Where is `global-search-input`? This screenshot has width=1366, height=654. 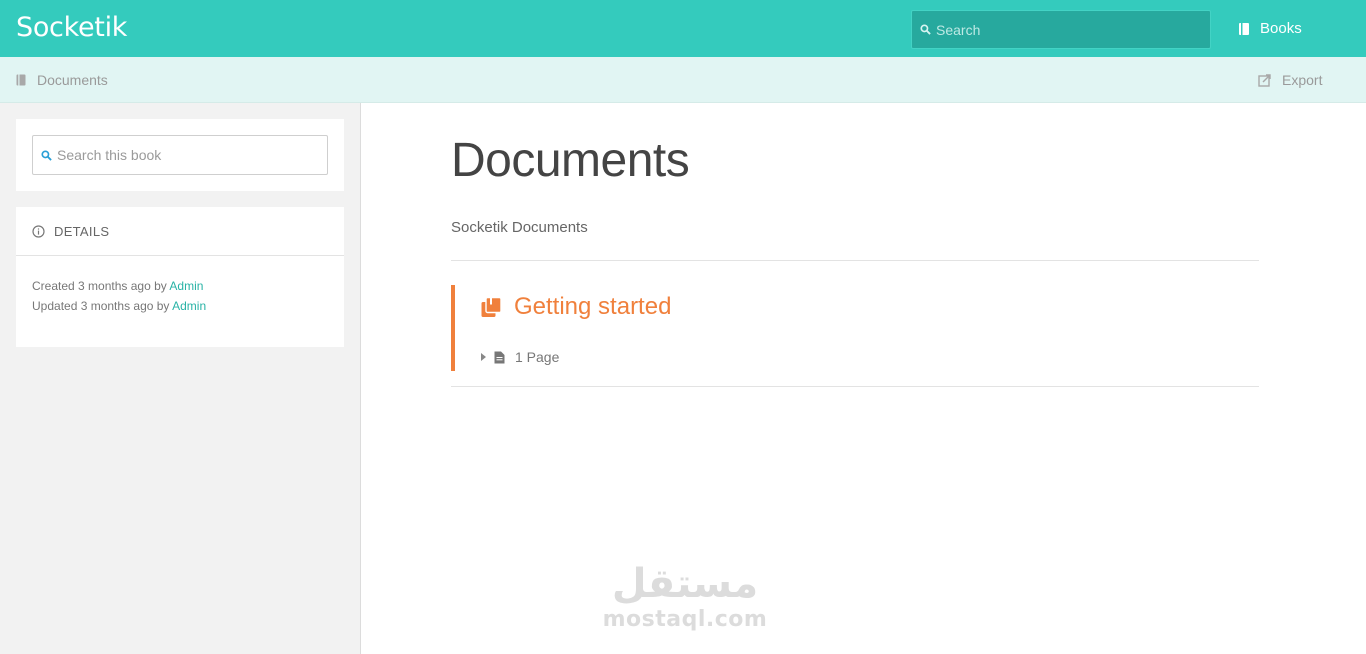 global-search-input is located at coordinates (1066, 29).